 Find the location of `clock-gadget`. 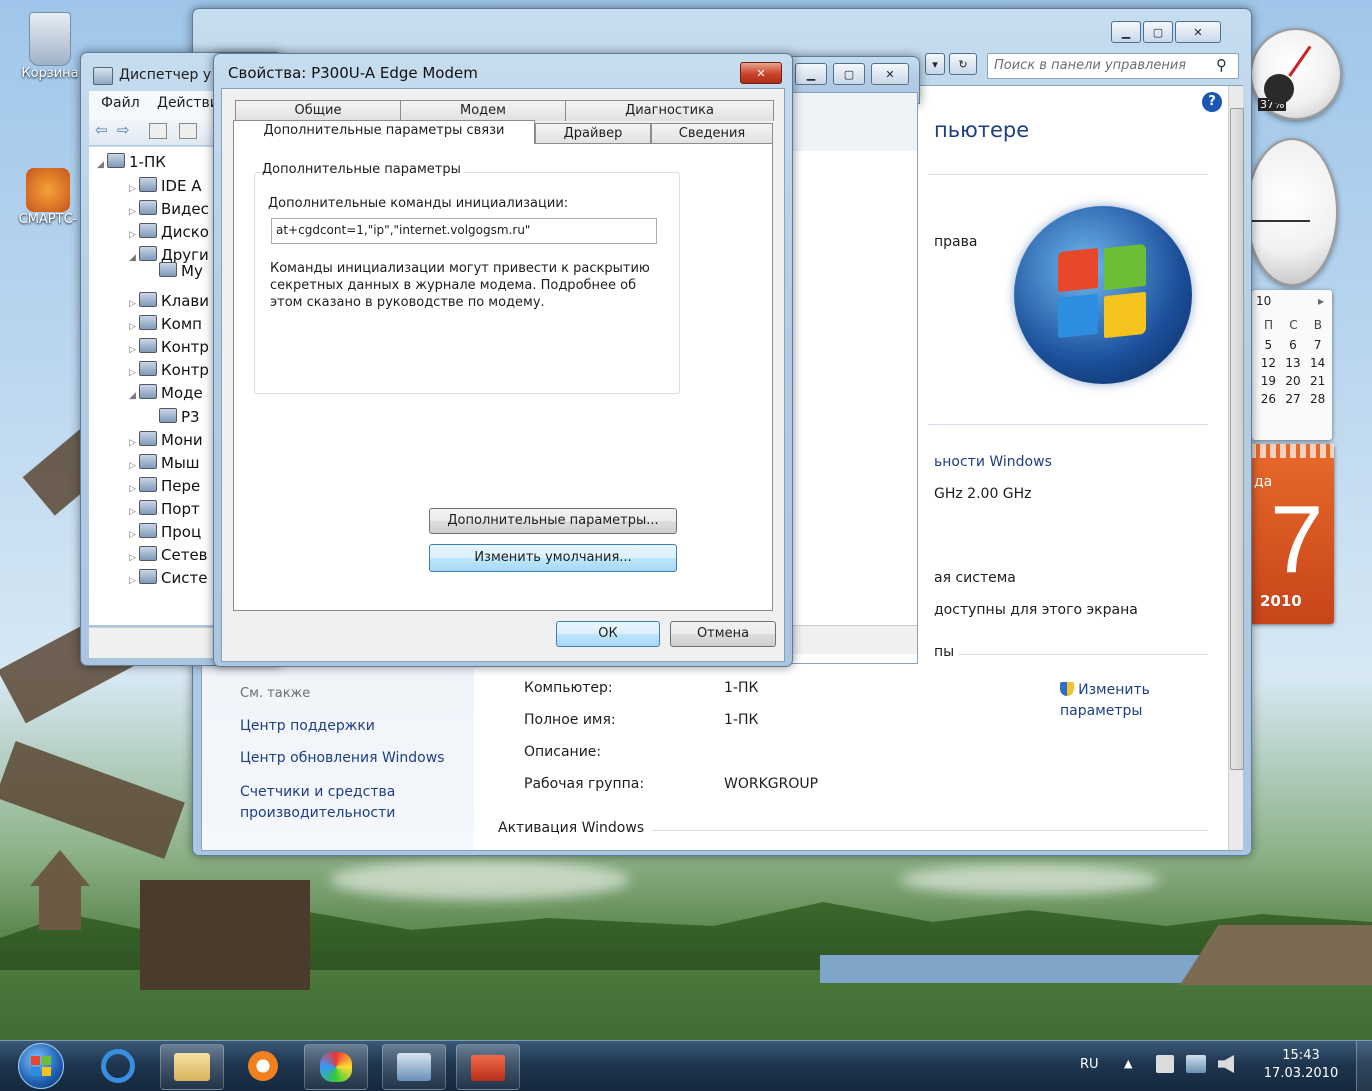

clock-gadget is located at coordinates (1274, 212).